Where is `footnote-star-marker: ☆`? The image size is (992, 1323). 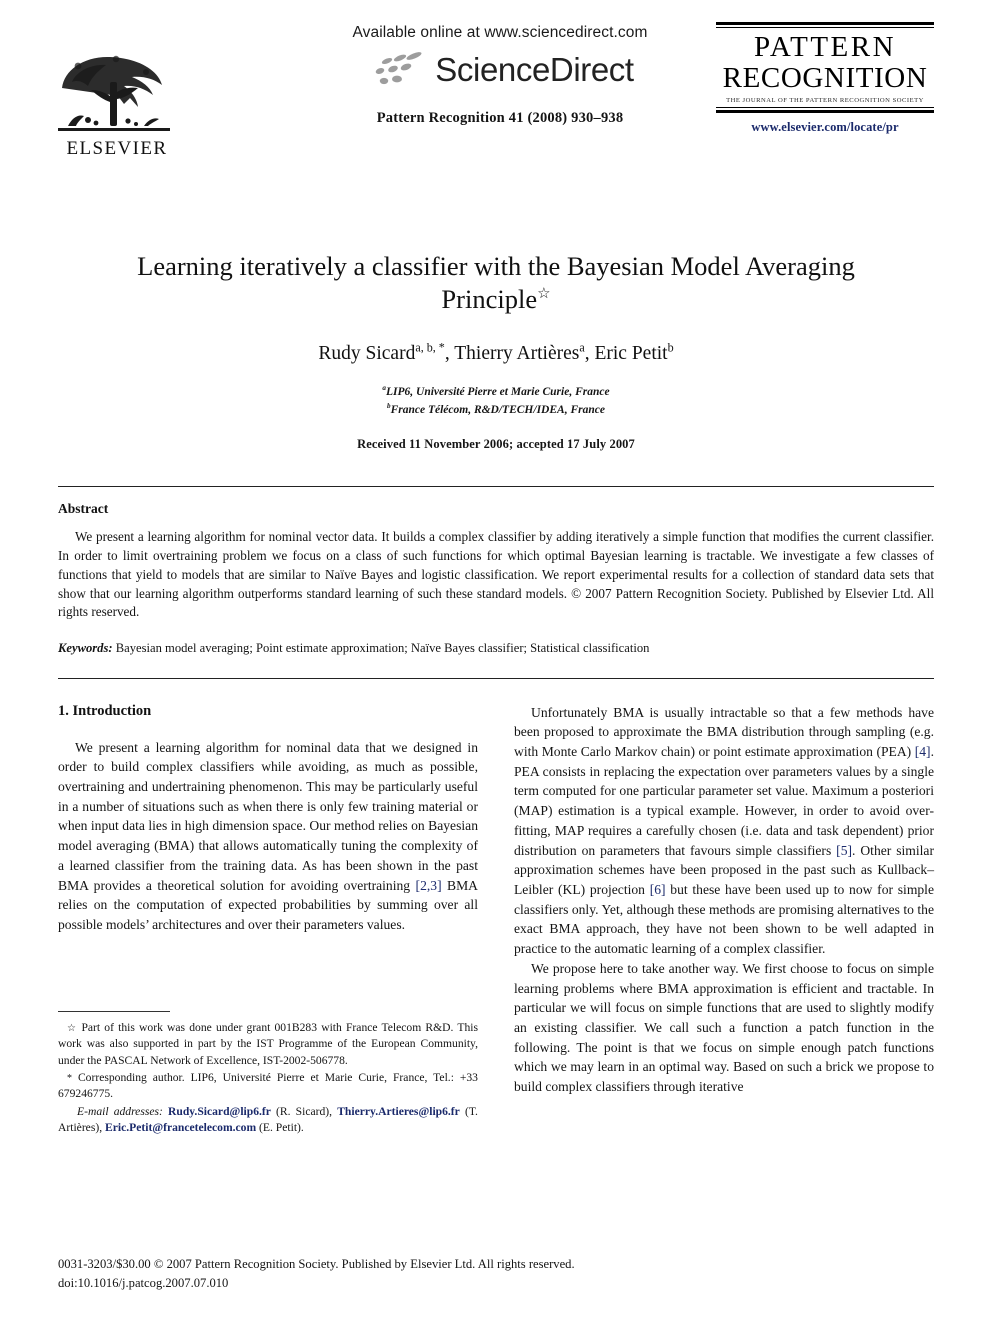 footnote-star-marker: ☆ is located at coordinates (72, 1028).